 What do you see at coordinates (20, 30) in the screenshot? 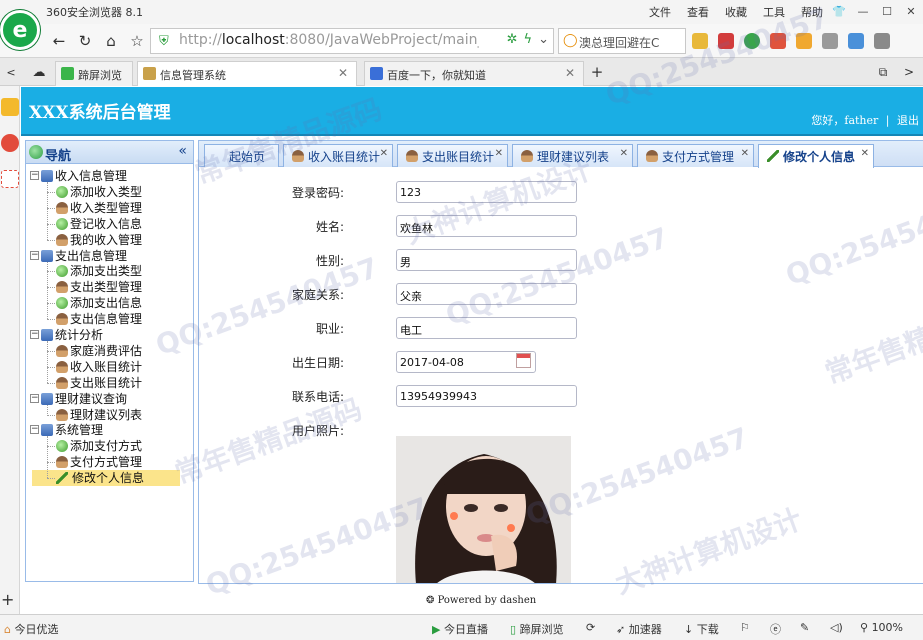
I see `browser-logo-icon: e` at bounding box center [20, 30].